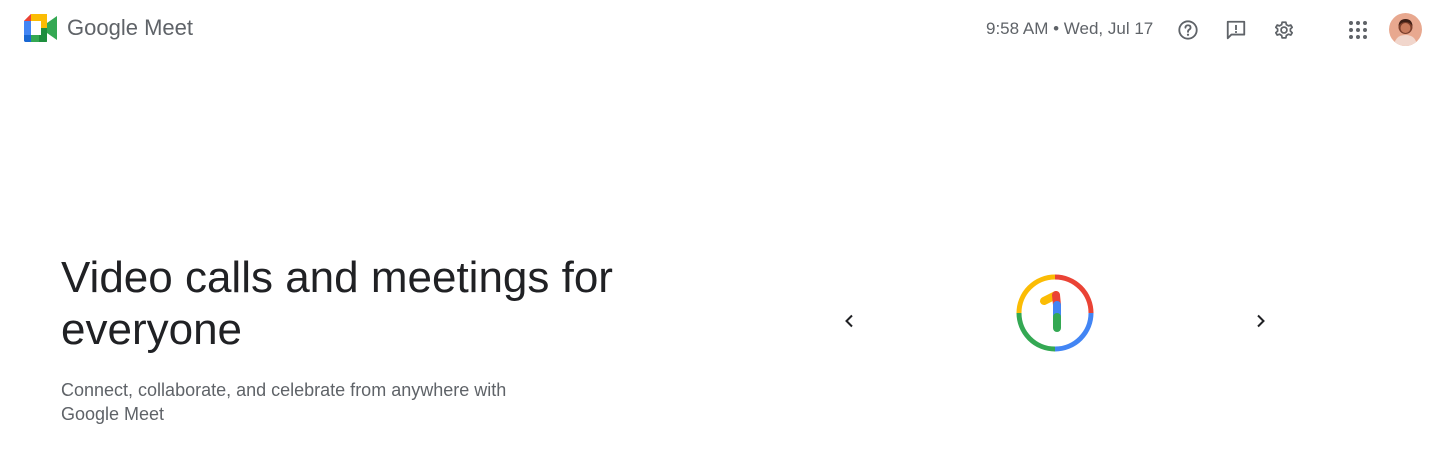 Image resolution: width=1440 pixels, height=467 pixels. Describe the element at coordinates (720, 30) in the screenshot. I see `top-bar: Google Meet 9:58 AM • Wed, Jul 17` at that location.